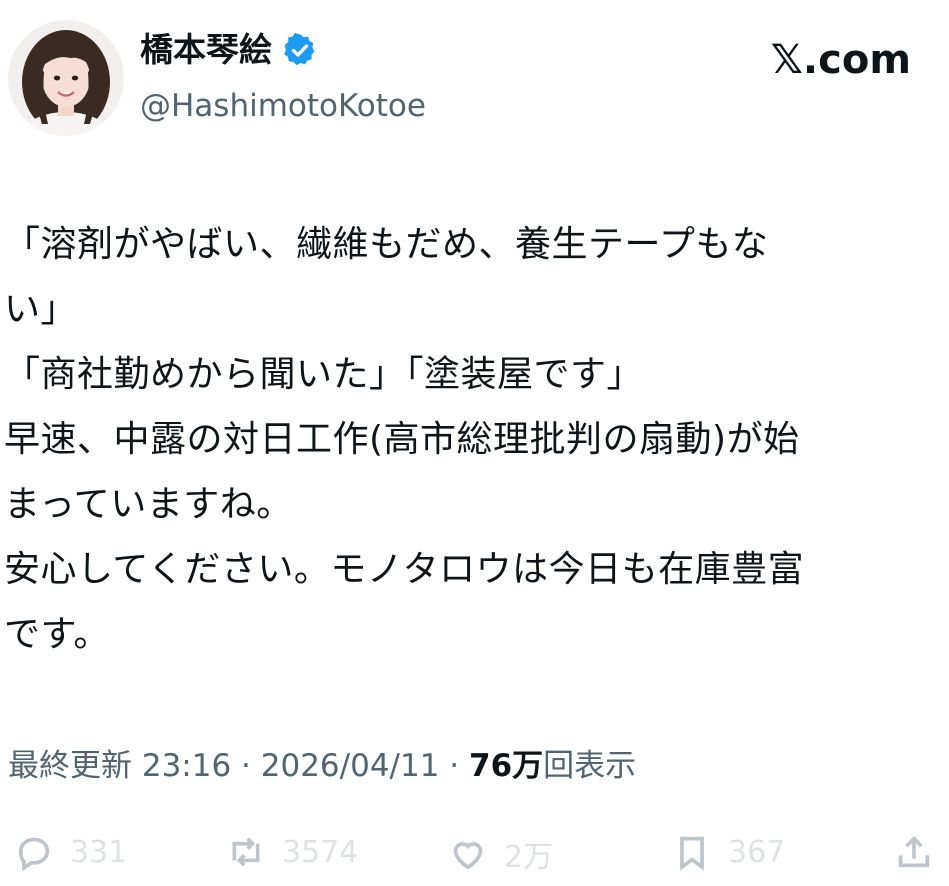 This screenshot has height=886, width=949. What do you see at coordinates (283, 106) in the screenshot?
I see `author-handle: @HashimotoKotoe` at bounding box center [283, 106].